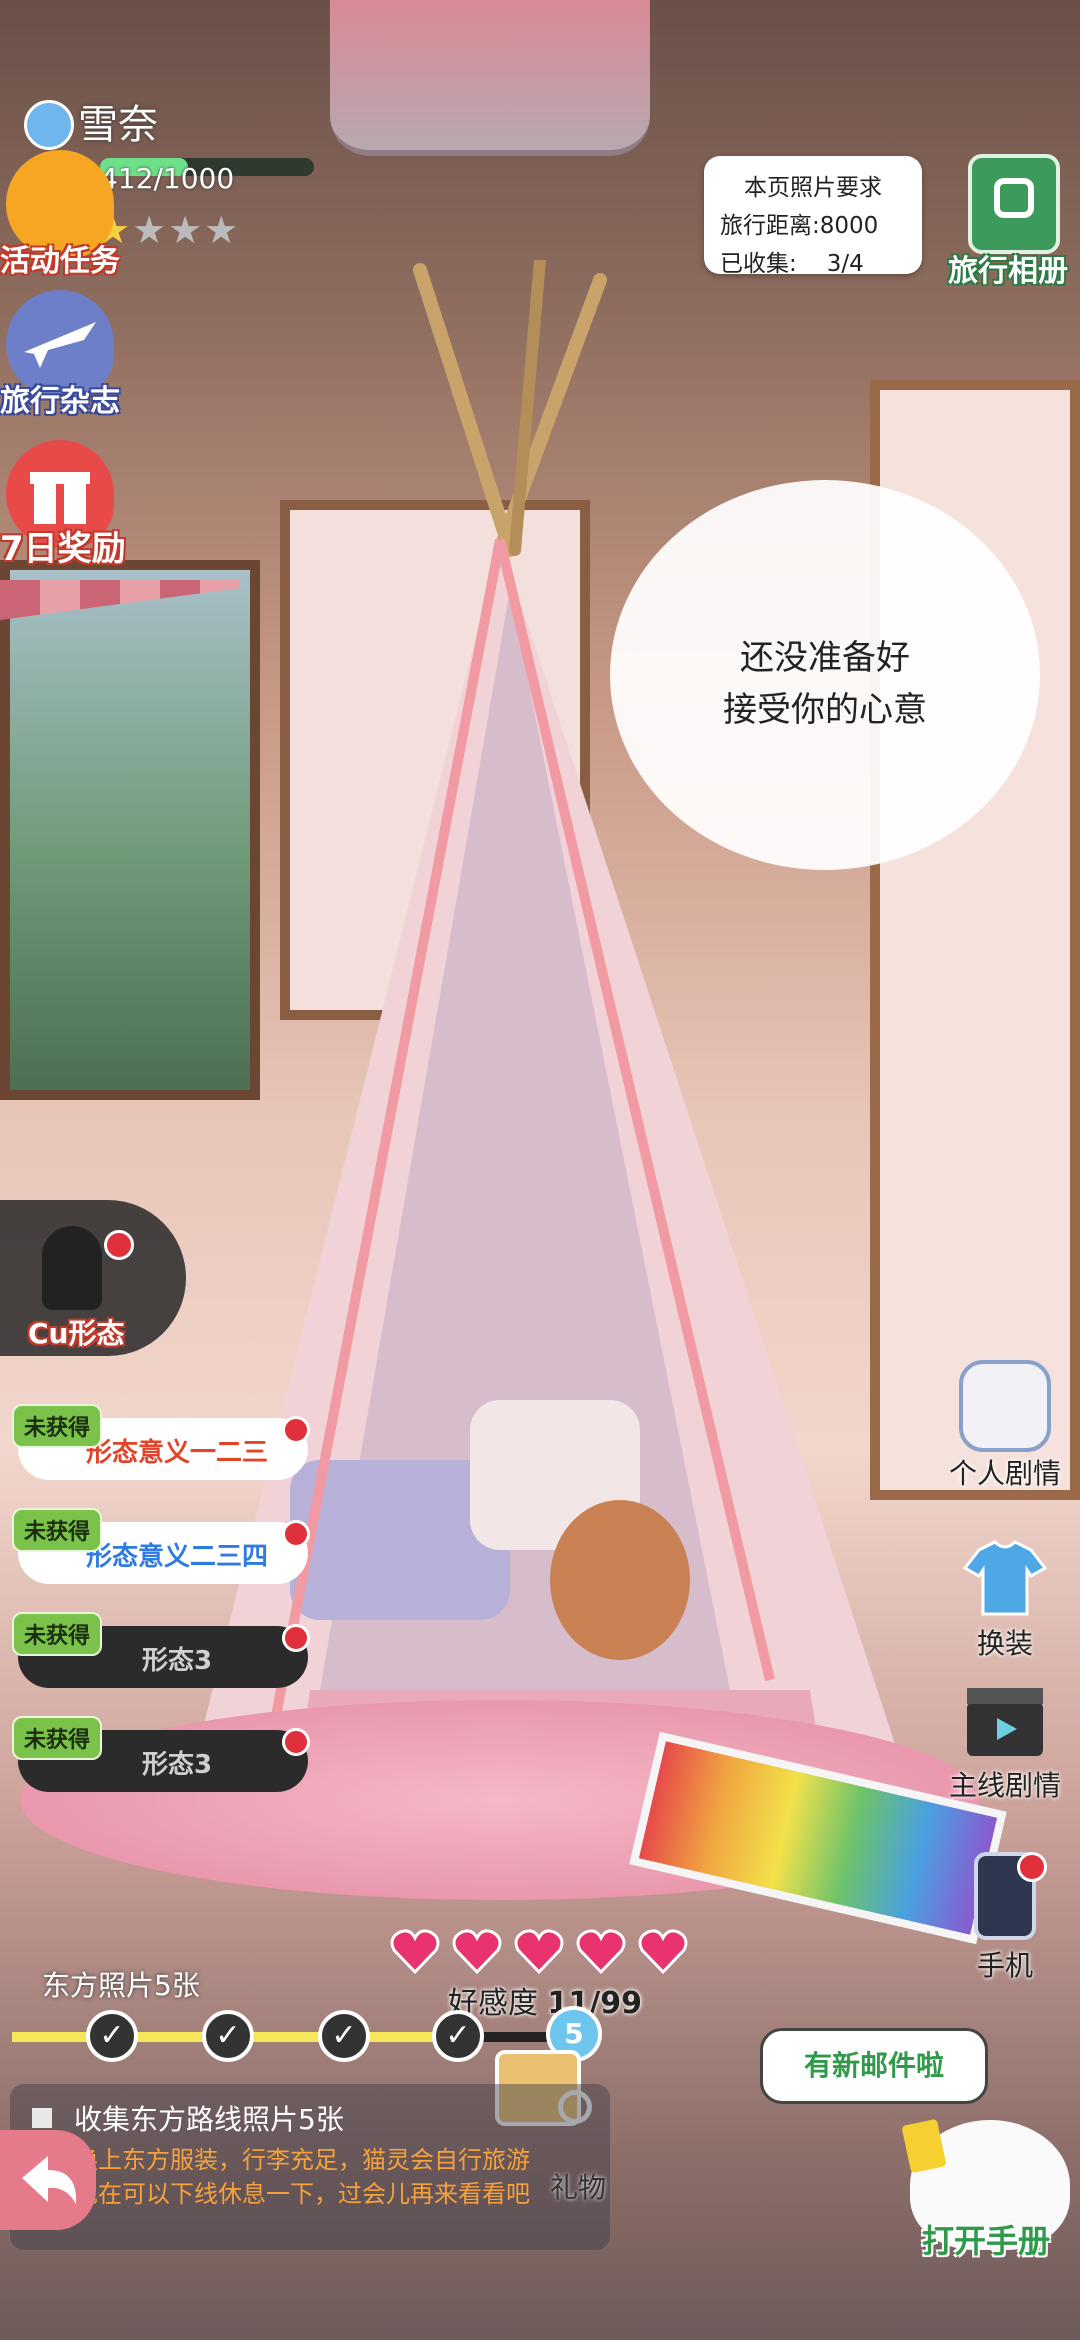 The image size is (1080, 2340). What do you see at coordinates (72, 1268) in the screenshot?
I see `character-silhouette-icon` at bounding box center [72, 1268].